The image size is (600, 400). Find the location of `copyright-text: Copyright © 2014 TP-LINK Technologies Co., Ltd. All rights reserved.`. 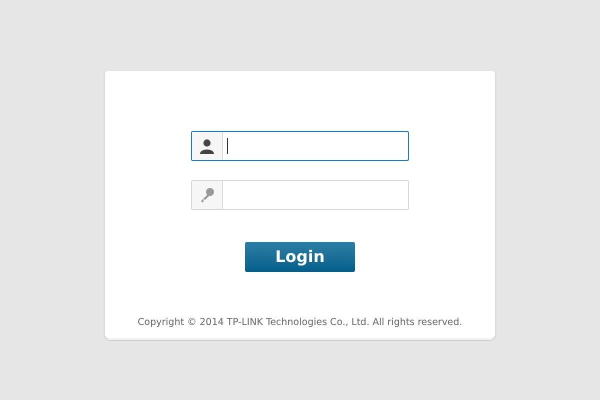

copyright-text: Copyright © 2014 TP-LINK Technologies Co., Ltd. All rights reserved. is located at coordinates (300, 323).